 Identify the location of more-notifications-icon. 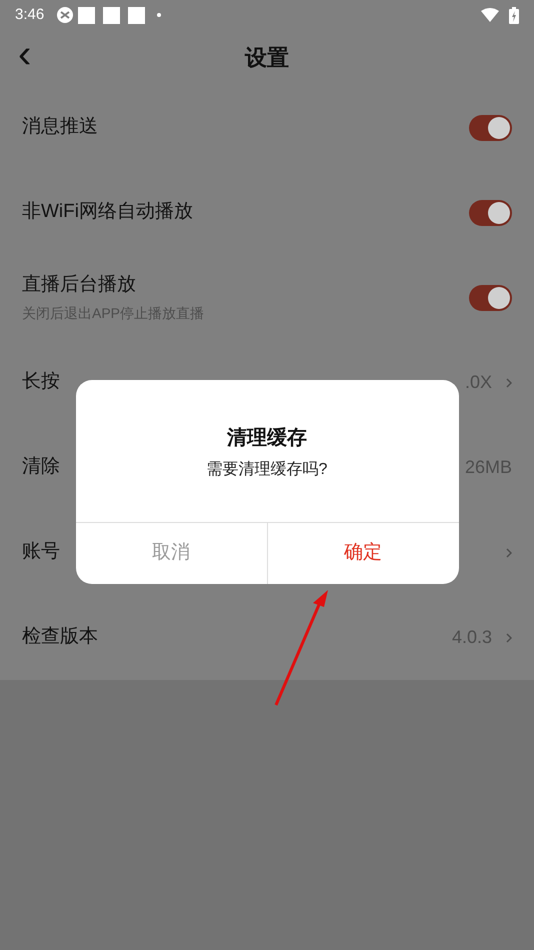
(159, 15).